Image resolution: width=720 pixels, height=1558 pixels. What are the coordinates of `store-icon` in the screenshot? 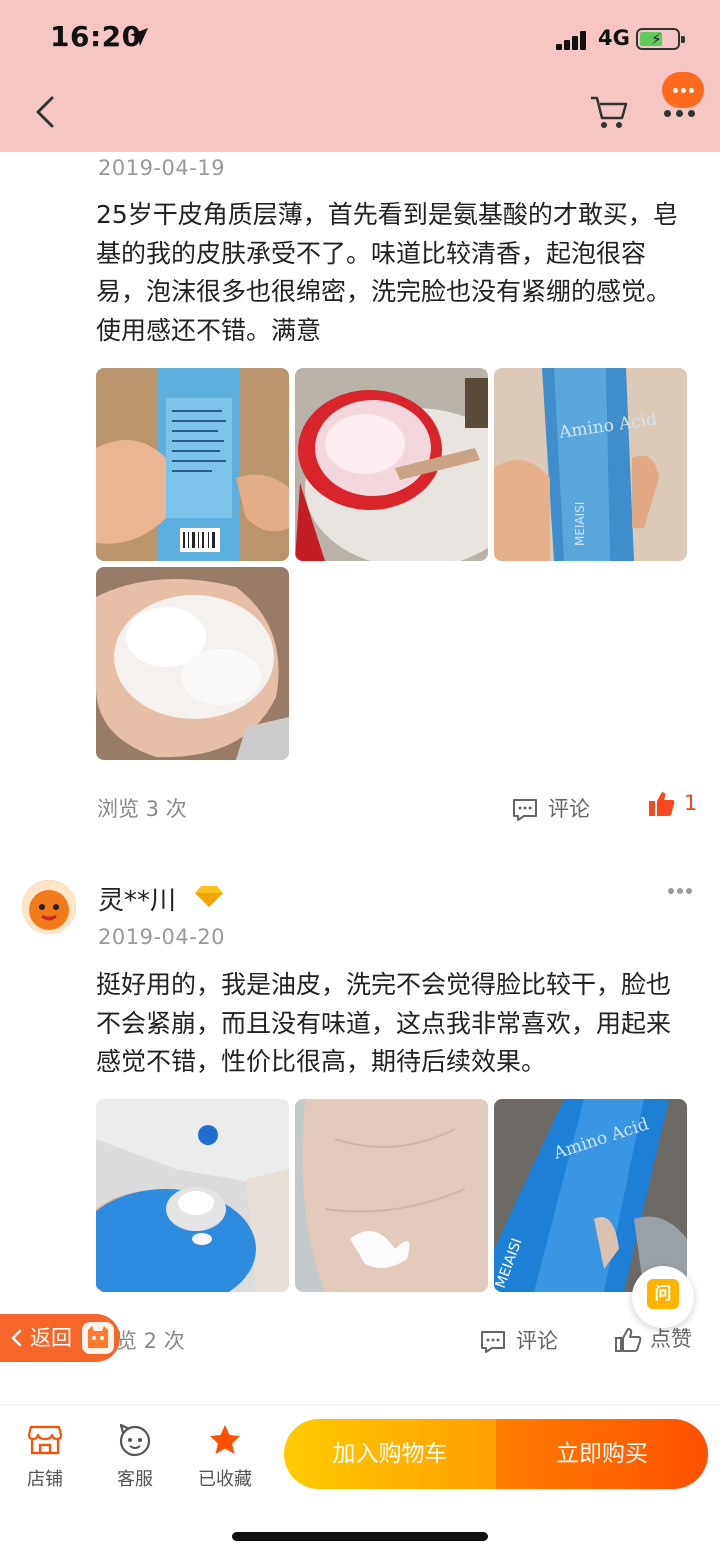 It's located at (45, 1440).